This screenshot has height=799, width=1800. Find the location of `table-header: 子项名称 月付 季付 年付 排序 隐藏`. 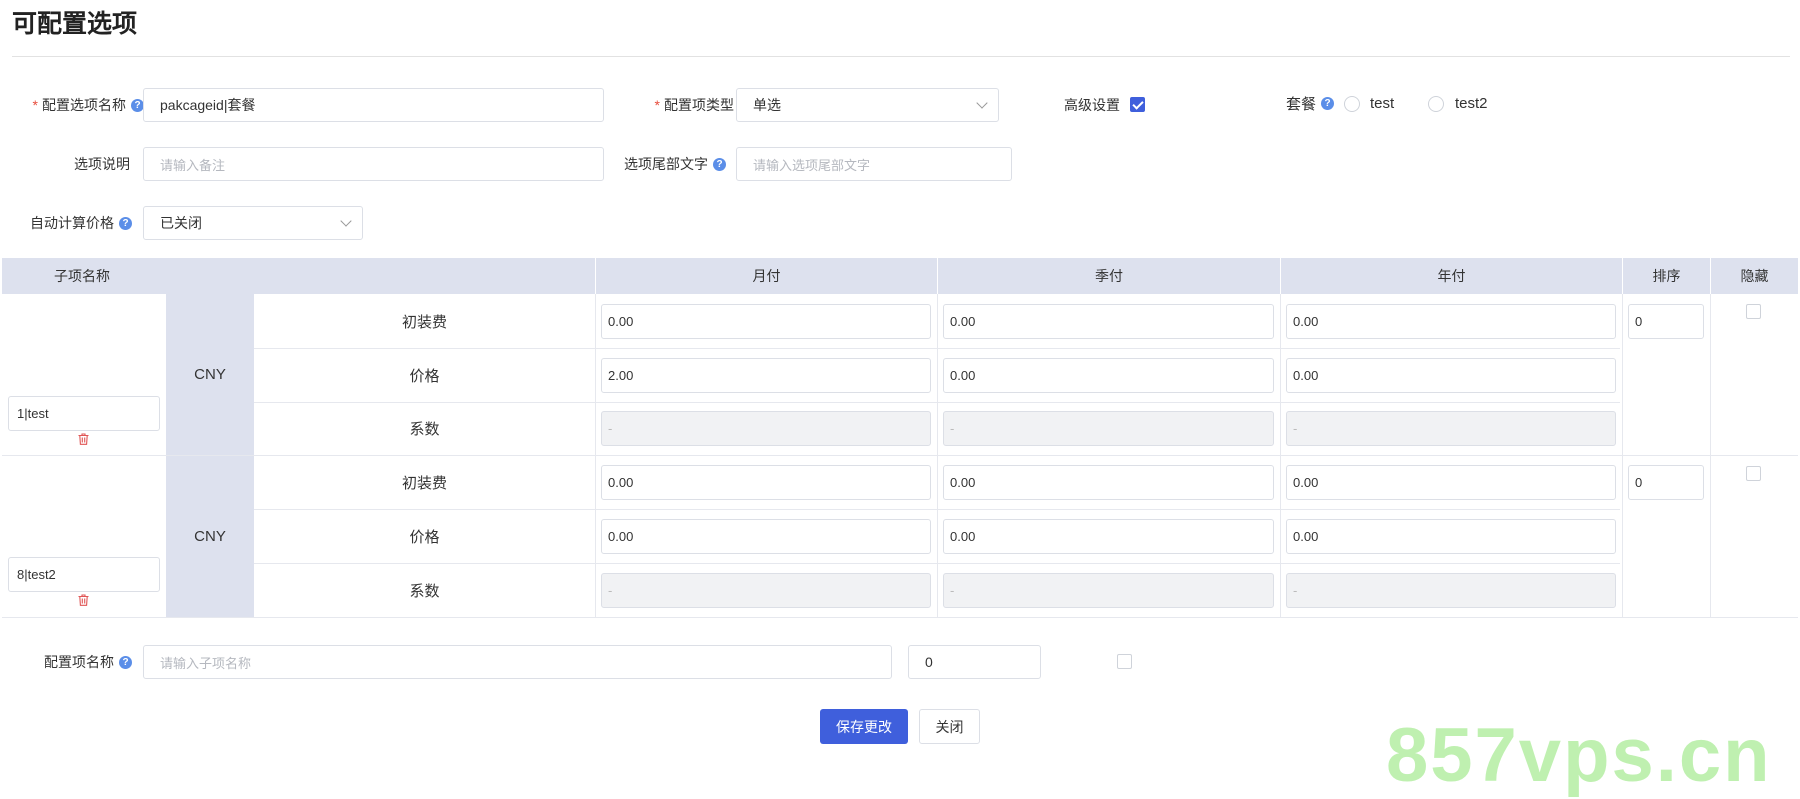

table-header: 子项名称 月付 季付 年付 排序 隐藏 is located at coordinates (900, 276).